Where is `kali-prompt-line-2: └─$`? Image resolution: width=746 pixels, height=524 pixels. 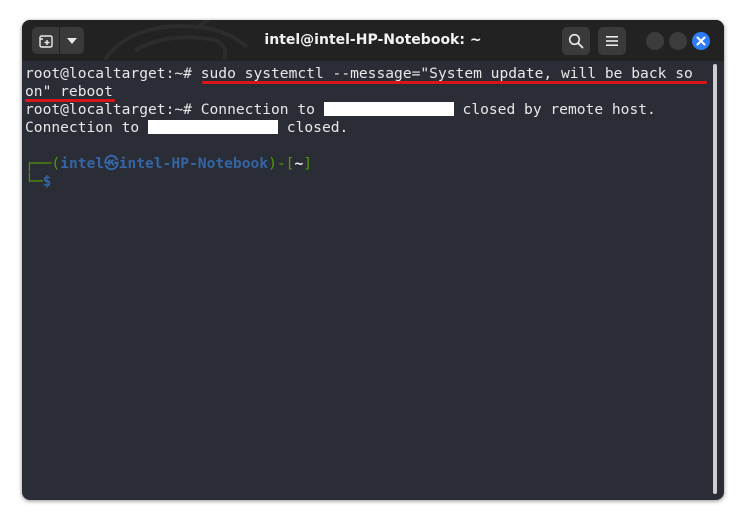
kali-prompt-line-2: └─$ is located at coordinates (38, 182).